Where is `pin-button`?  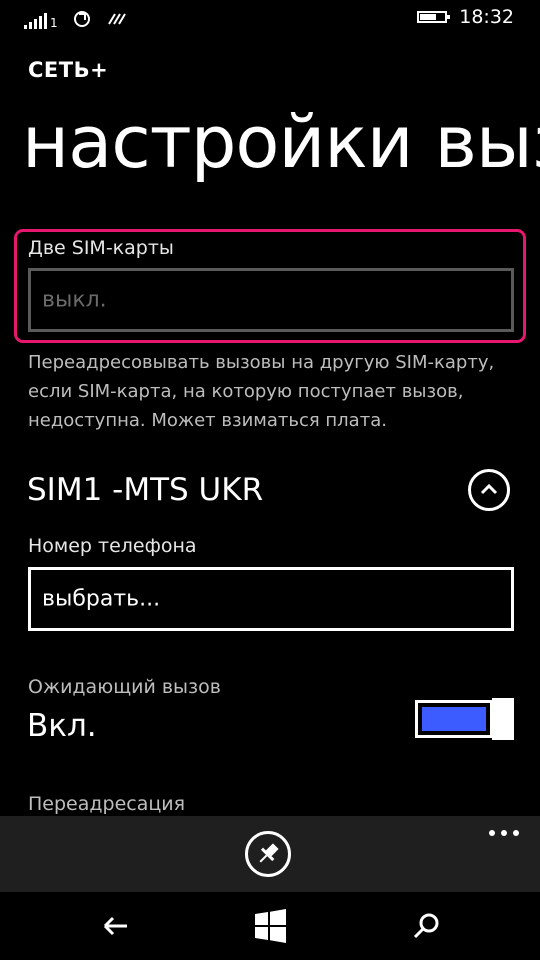 pin-button is located at coordinates (268, 854).